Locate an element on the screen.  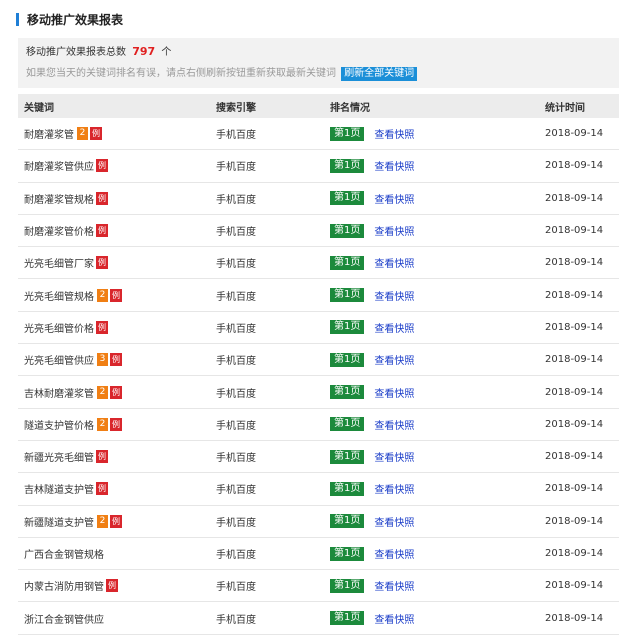
keyword-cell: 光亮毛细管厂家例 is located at coordinates (115, 262).